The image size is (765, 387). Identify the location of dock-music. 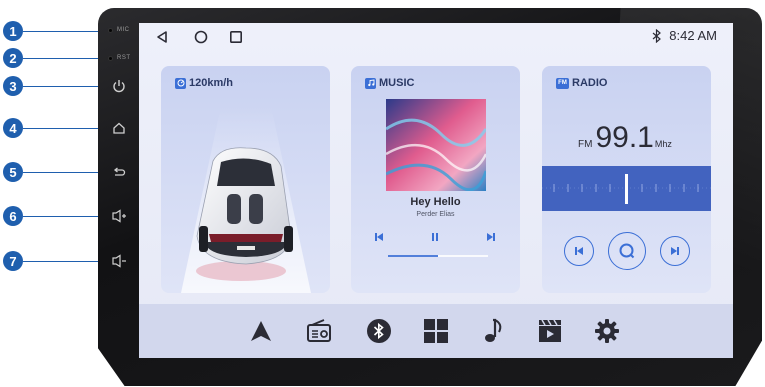
(493, 331).